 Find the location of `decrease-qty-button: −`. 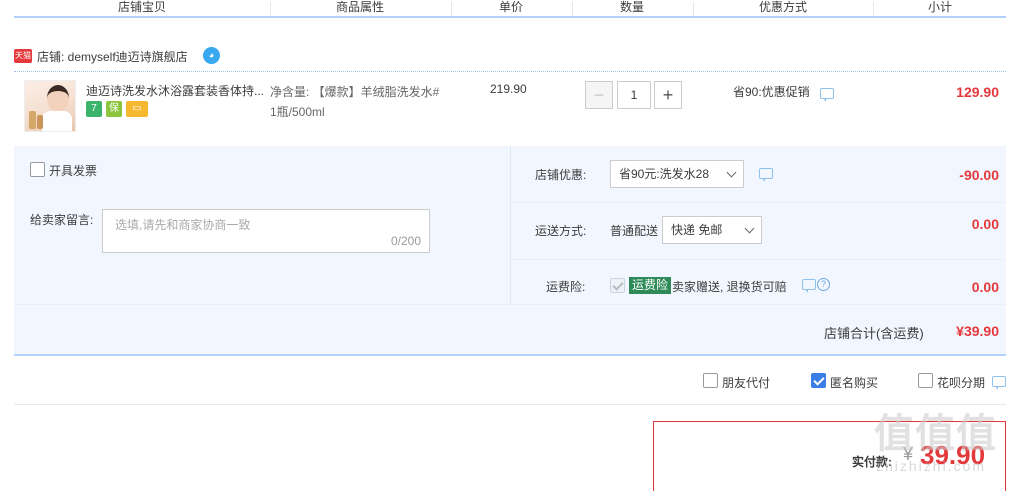

decrease-qty-button: − is located at coordinates (599, 95).